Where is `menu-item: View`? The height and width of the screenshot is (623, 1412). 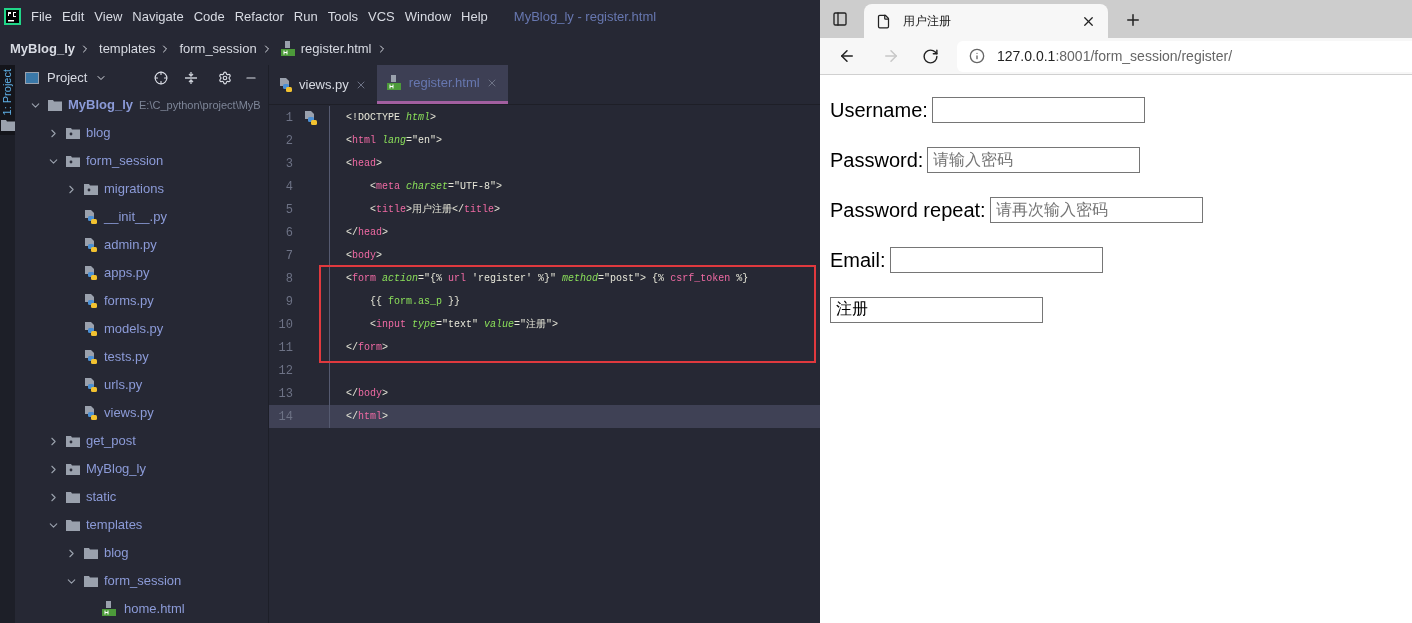 menu-item: View is located at coordinates (108, 16).